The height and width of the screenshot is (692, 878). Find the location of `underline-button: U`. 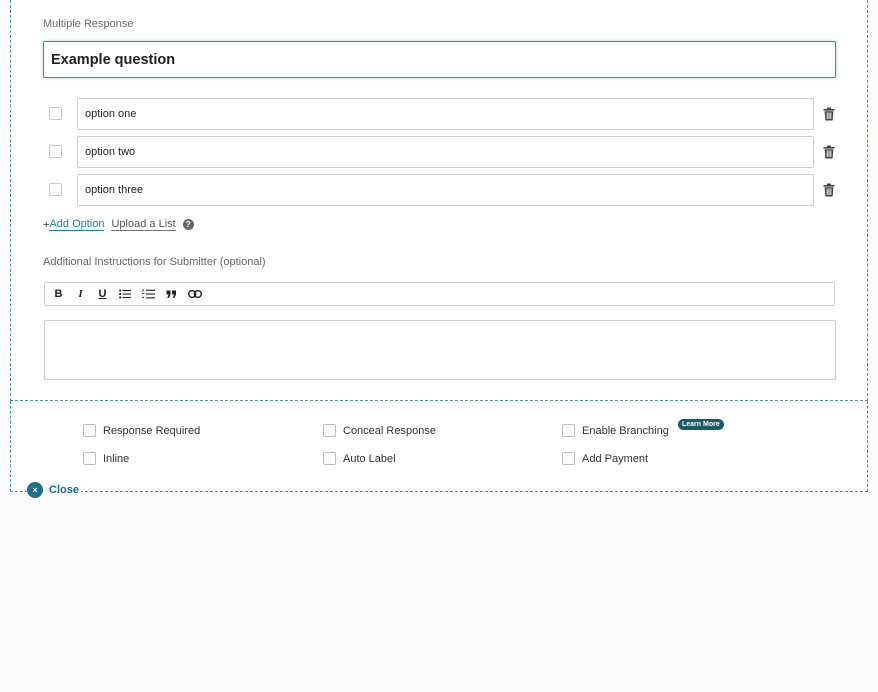

underline-button: U is located at coordinates (102, 294).